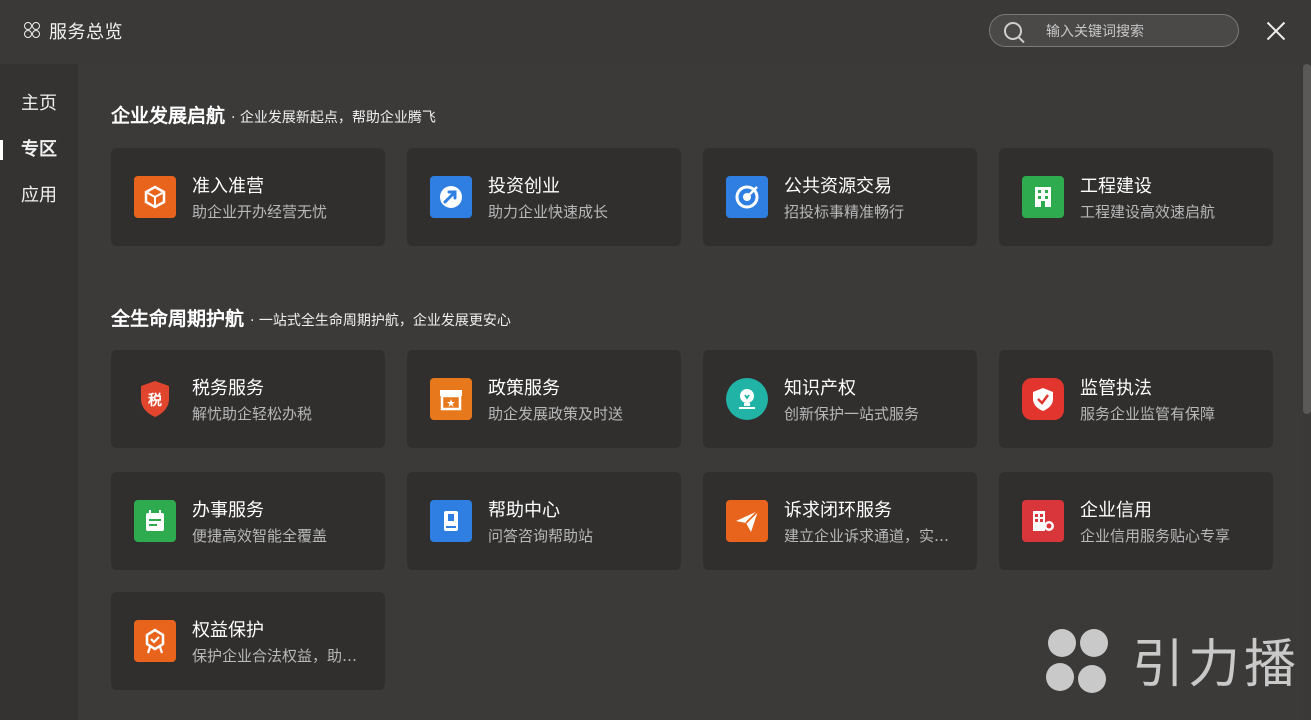 Image resolution: width=1311 pixels, height=720 pixels. Describe the element at coordinates (86, 32) in the screenshot. I see `app-title: 服务总览` at that location.